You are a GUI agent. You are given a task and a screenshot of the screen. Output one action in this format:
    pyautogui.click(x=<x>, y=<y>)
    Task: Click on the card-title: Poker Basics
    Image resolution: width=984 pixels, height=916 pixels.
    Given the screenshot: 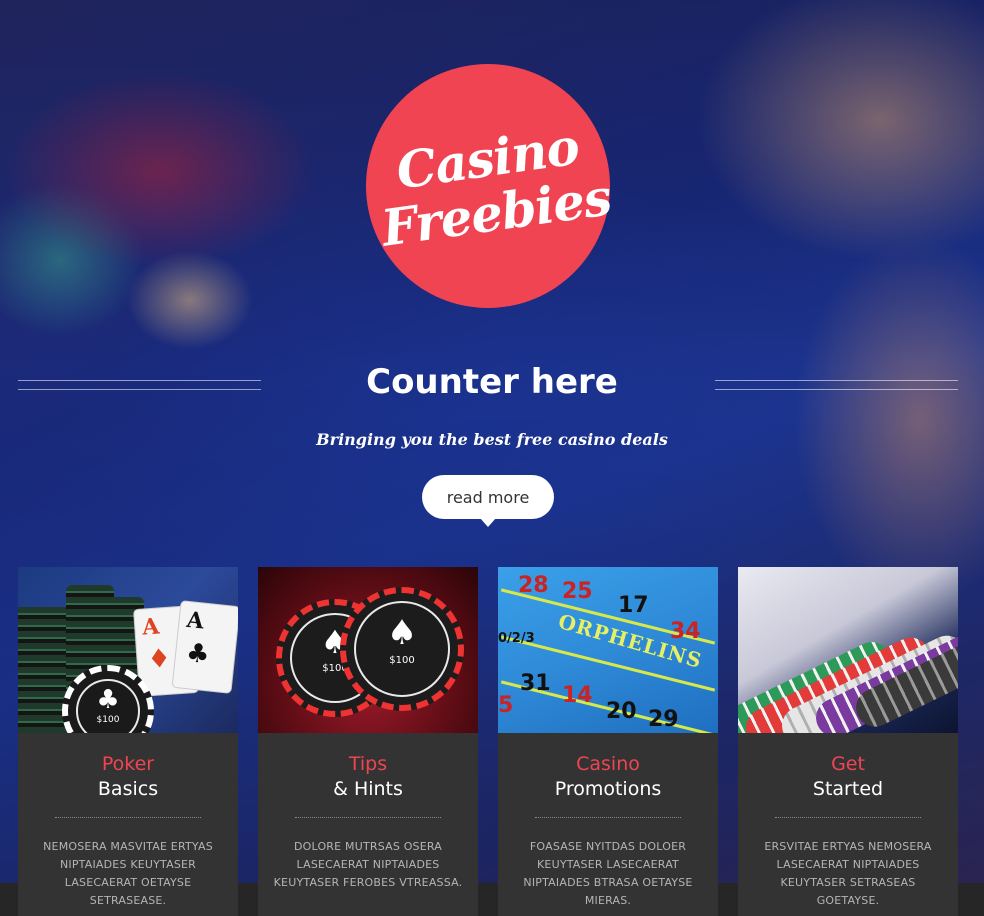 What is the action you would take?
    pyautogui.click(x=128, y=777)
    